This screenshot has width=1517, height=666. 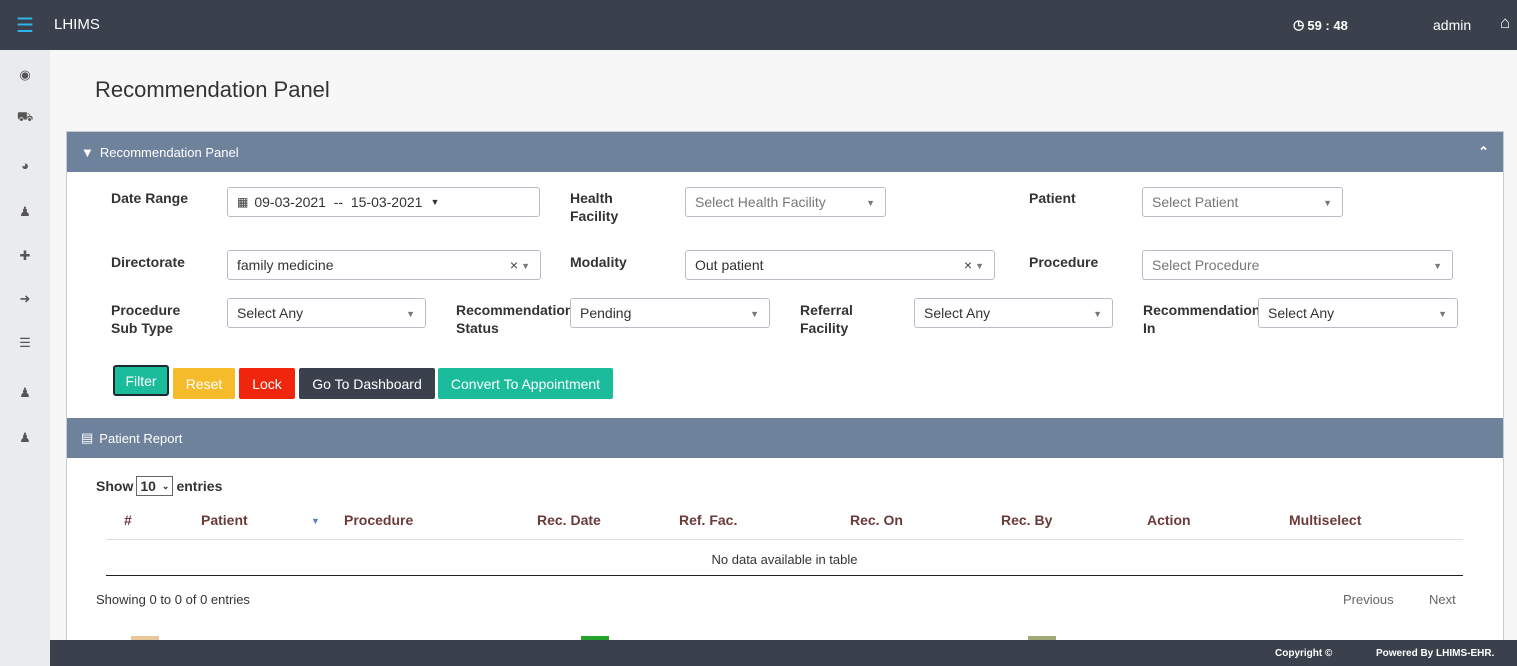 What do you see at coordinates (141, 438) in the screenshot?
I see `patient-report-title: Patient Report` at bounding box center [141, 438].